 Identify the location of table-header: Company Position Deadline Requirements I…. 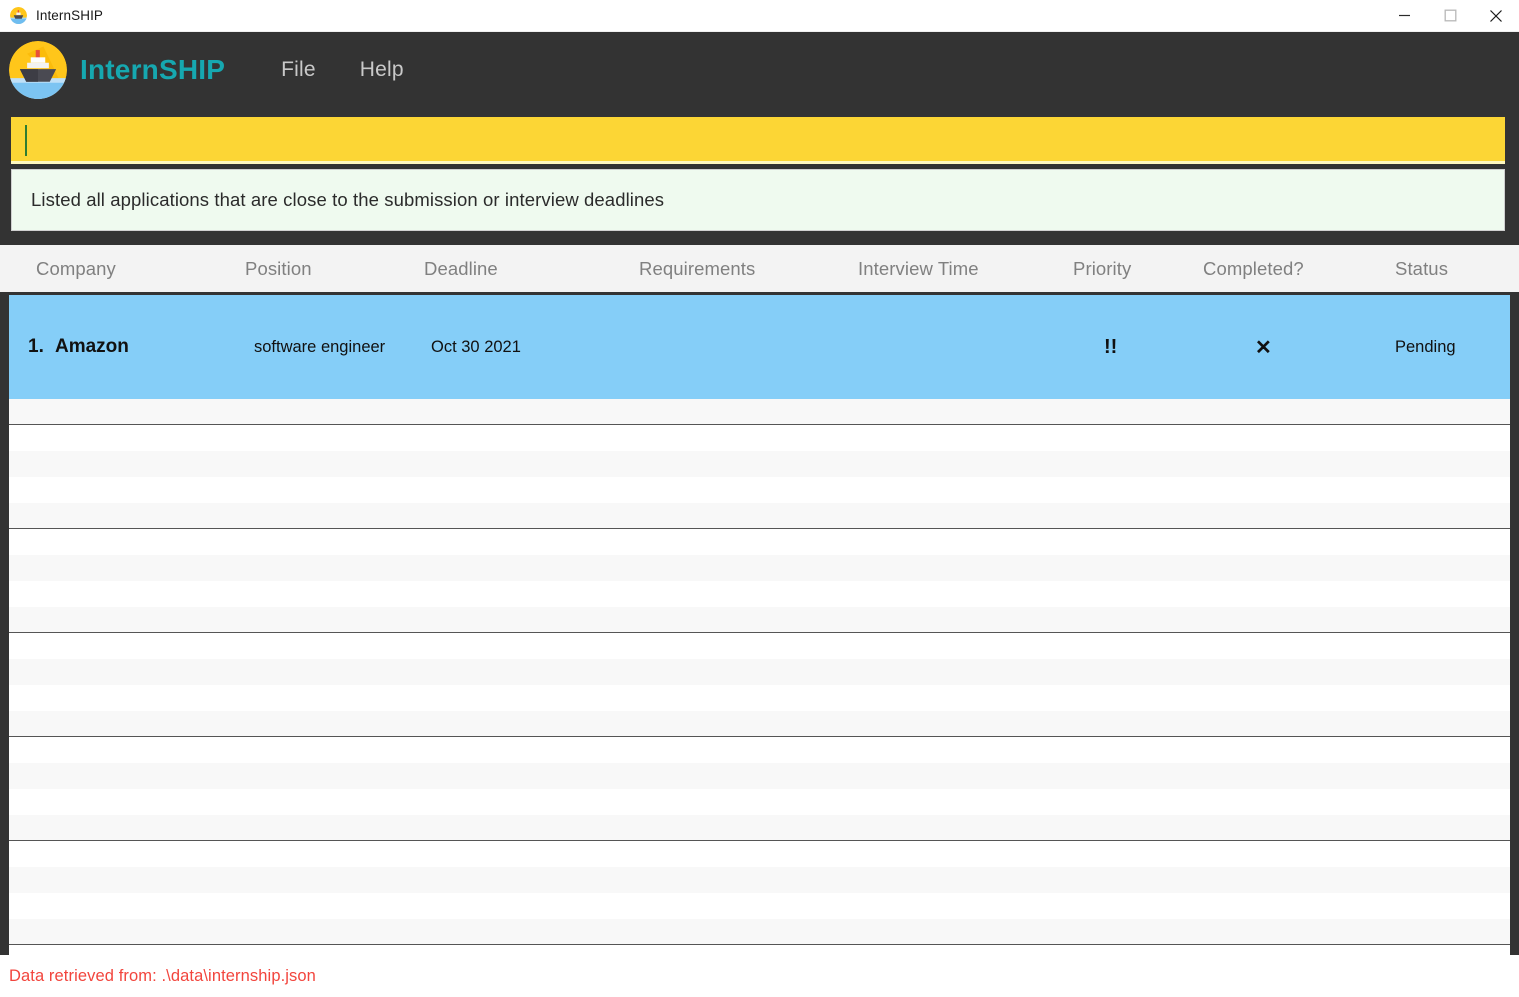
(759, 270).